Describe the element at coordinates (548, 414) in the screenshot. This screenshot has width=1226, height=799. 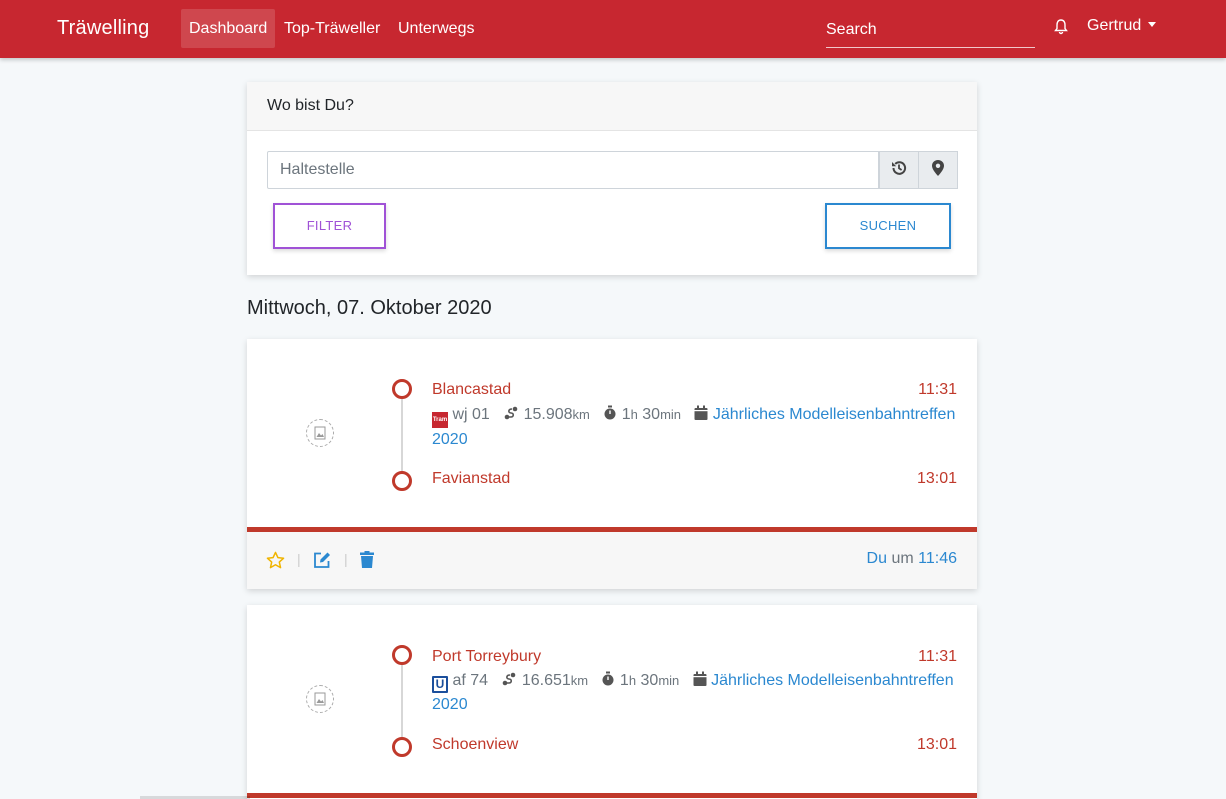
I see `distance-value: 15.908` at that location.